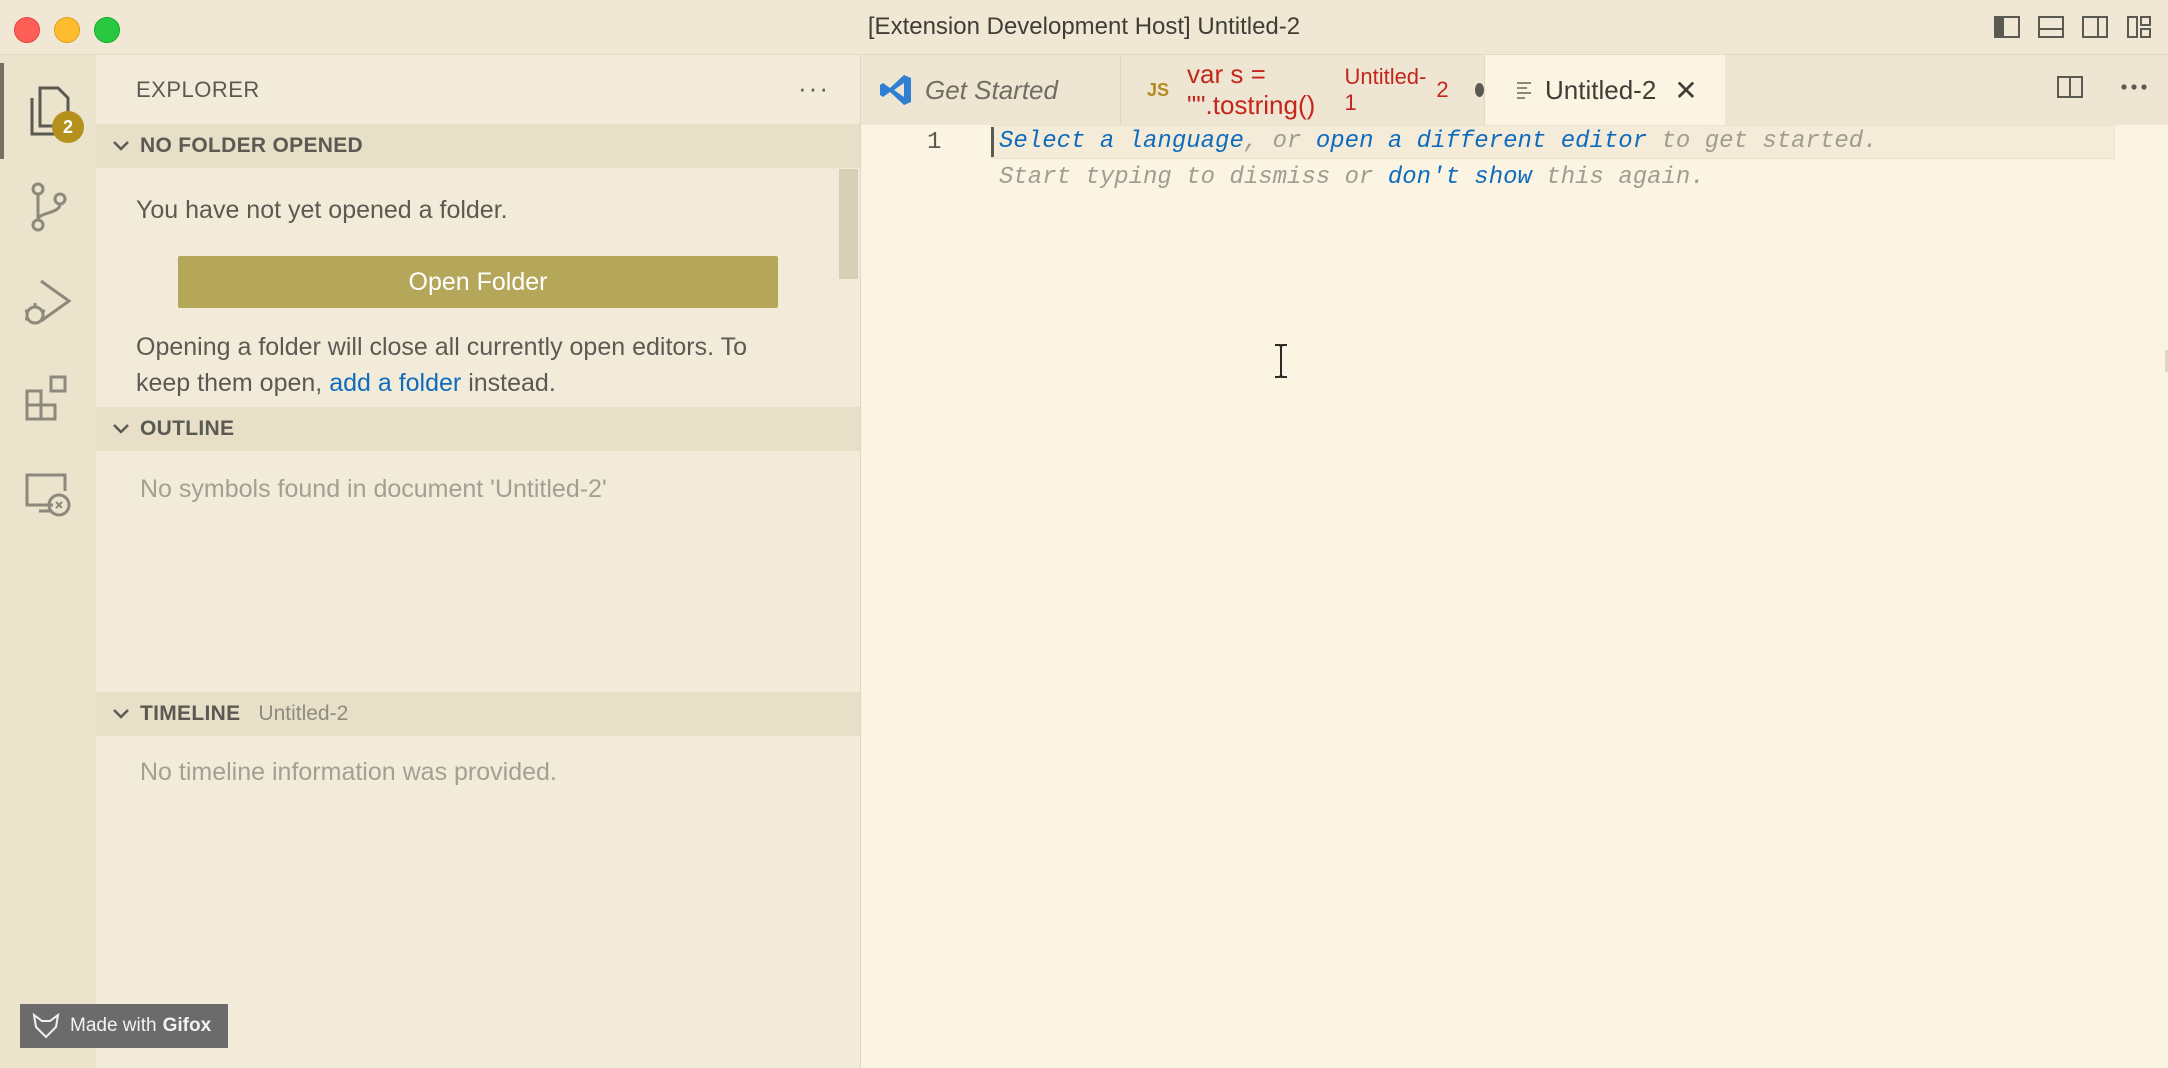  I want to click on toggle-primary-sidebar-icon, so click(2007, 27).